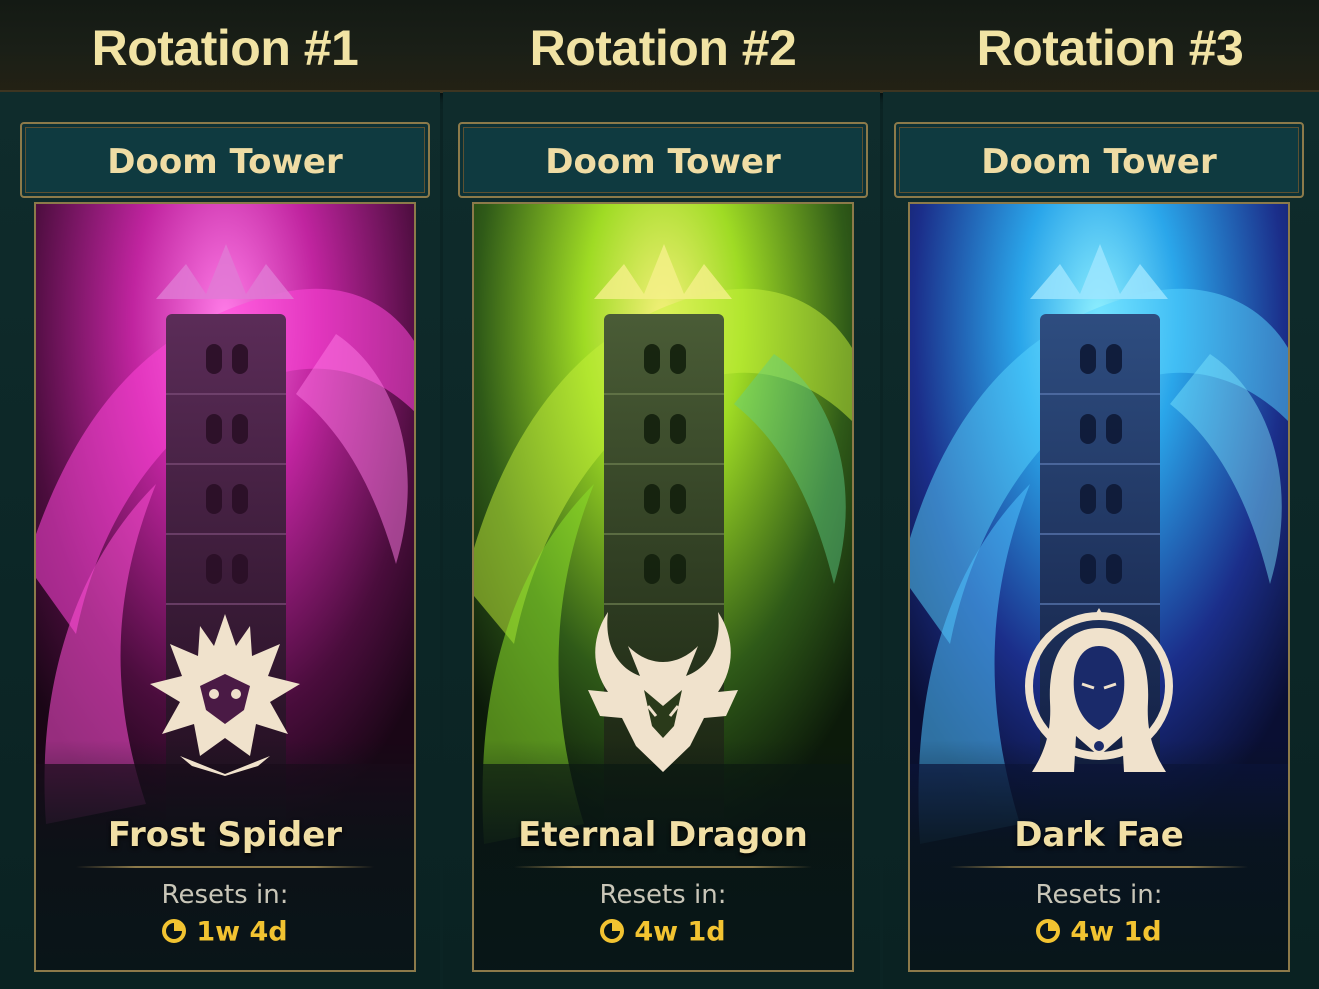 Image resolution: width=1319 pixels, height=989 pixels. Describe the element at coordinates (242, 932) in the screenshot. I see `reset-time-value: 1w 4d` at that location.